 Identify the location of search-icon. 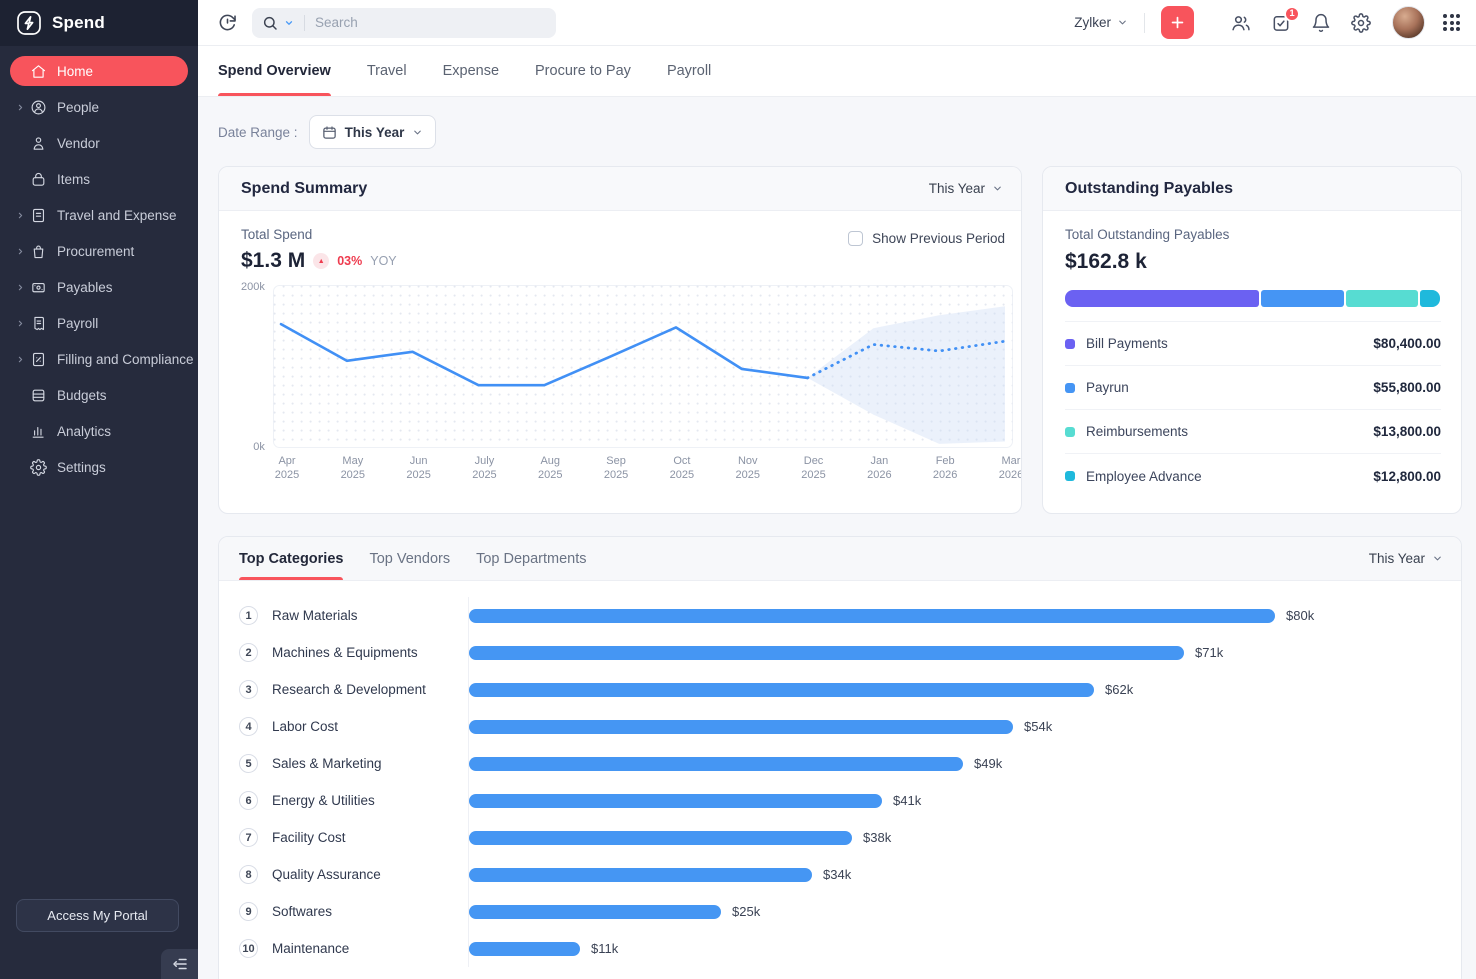
(270, 23).